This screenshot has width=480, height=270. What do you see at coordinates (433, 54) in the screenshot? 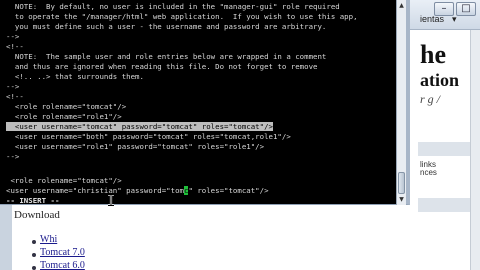
I see `site-logo-line1: he` at bounding box center [433, 54].